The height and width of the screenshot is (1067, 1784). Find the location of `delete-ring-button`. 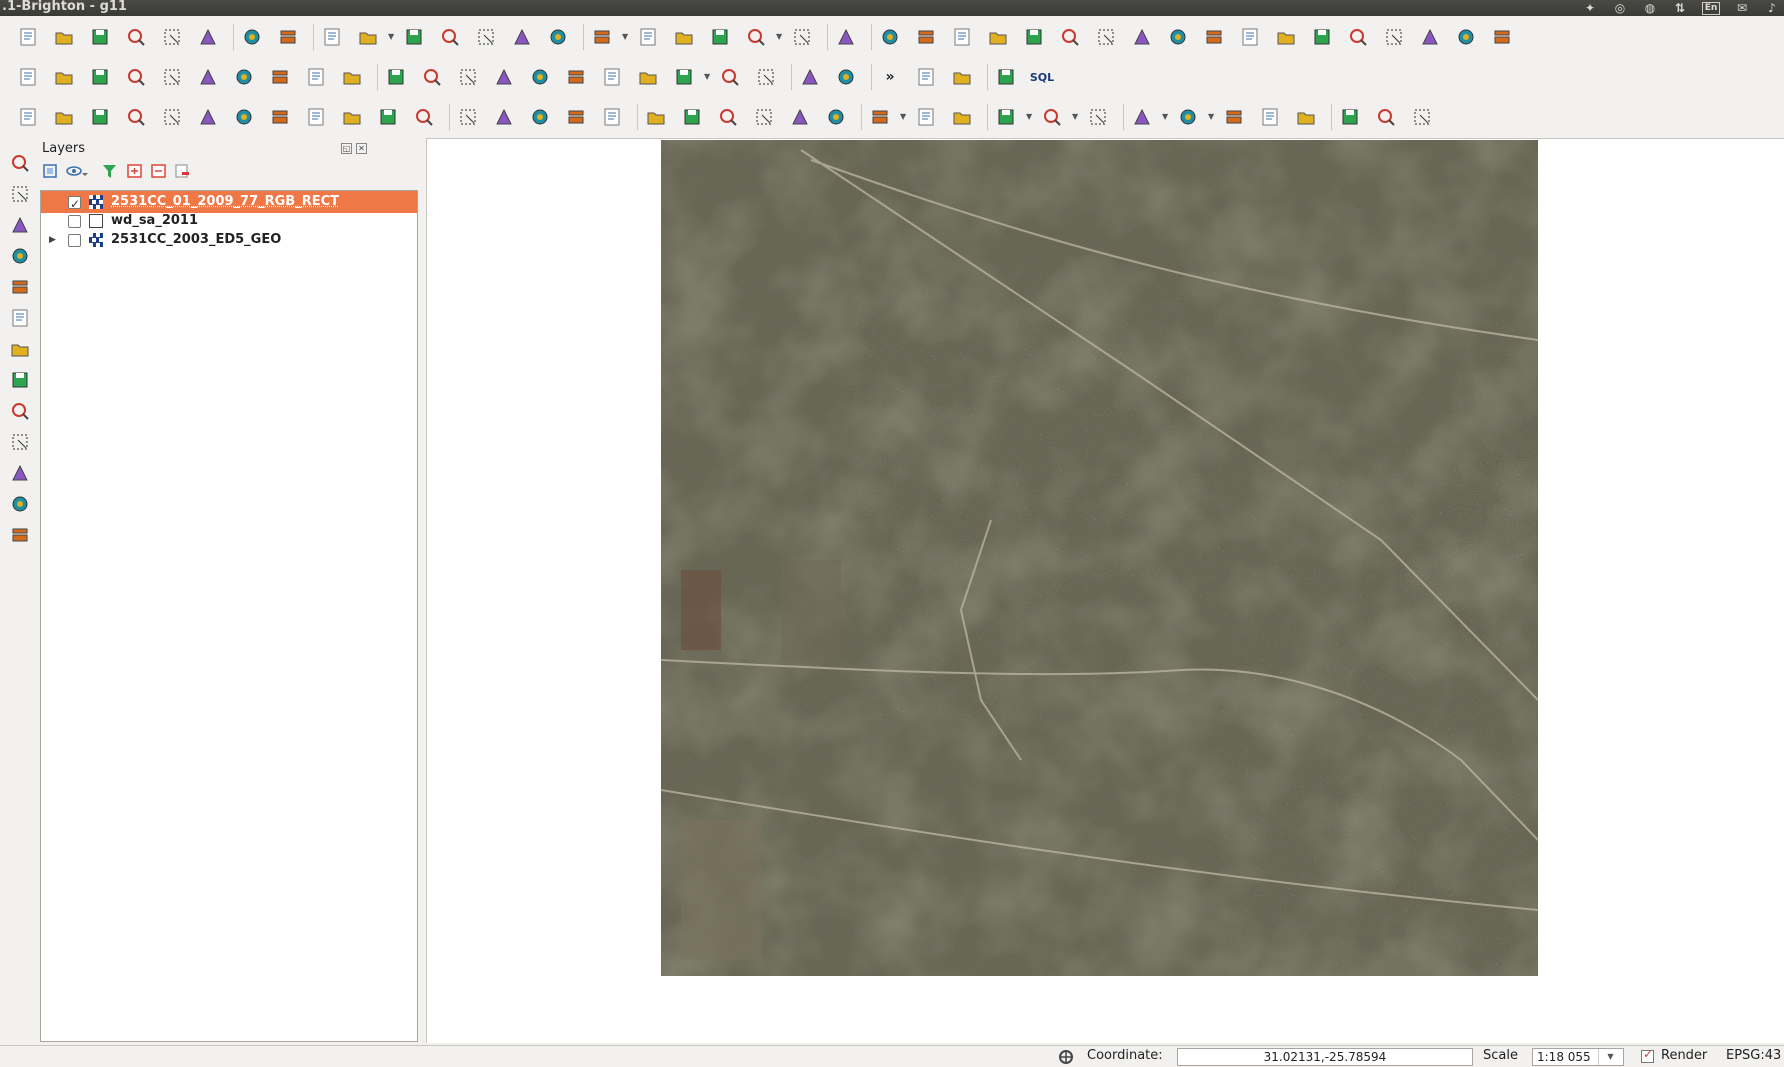

delete-ring-button is located at coordinates (1188, 117).